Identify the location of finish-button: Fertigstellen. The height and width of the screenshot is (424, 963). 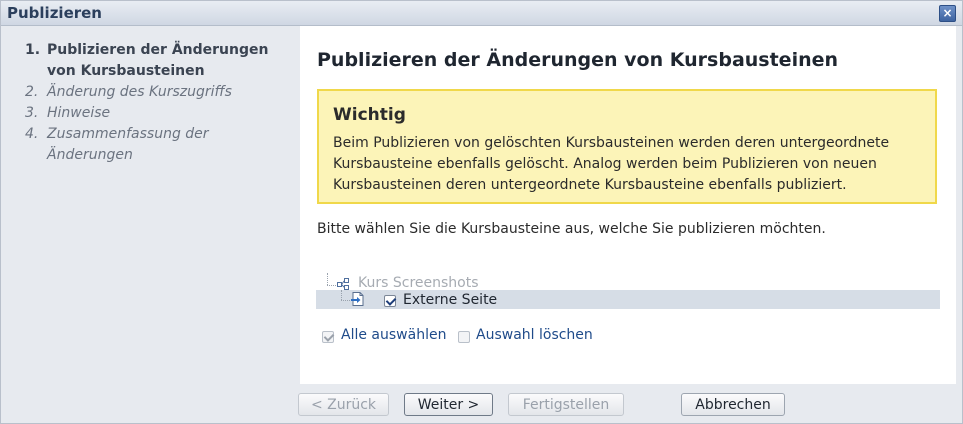
(566, 404).